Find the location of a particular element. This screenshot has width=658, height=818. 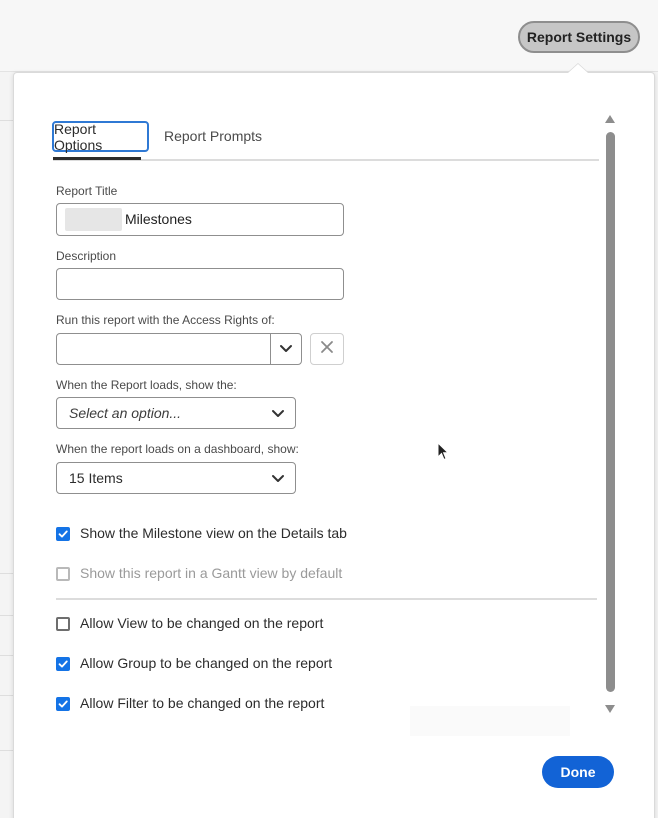

milestone-view-checkbox is located at coordinates (63, 534).